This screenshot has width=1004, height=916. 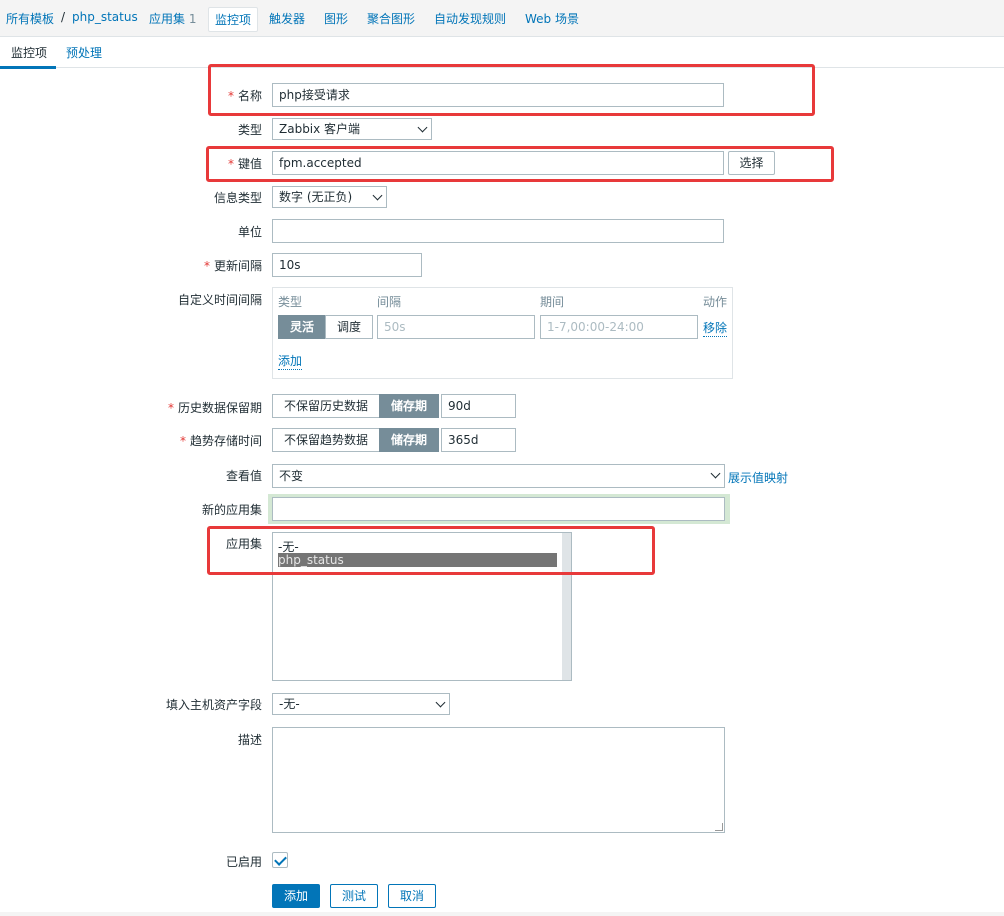 What do you see at coordinates (249, 130) in the screenshot?
I see `type-label: 类型` at bounding box center [249, 130].